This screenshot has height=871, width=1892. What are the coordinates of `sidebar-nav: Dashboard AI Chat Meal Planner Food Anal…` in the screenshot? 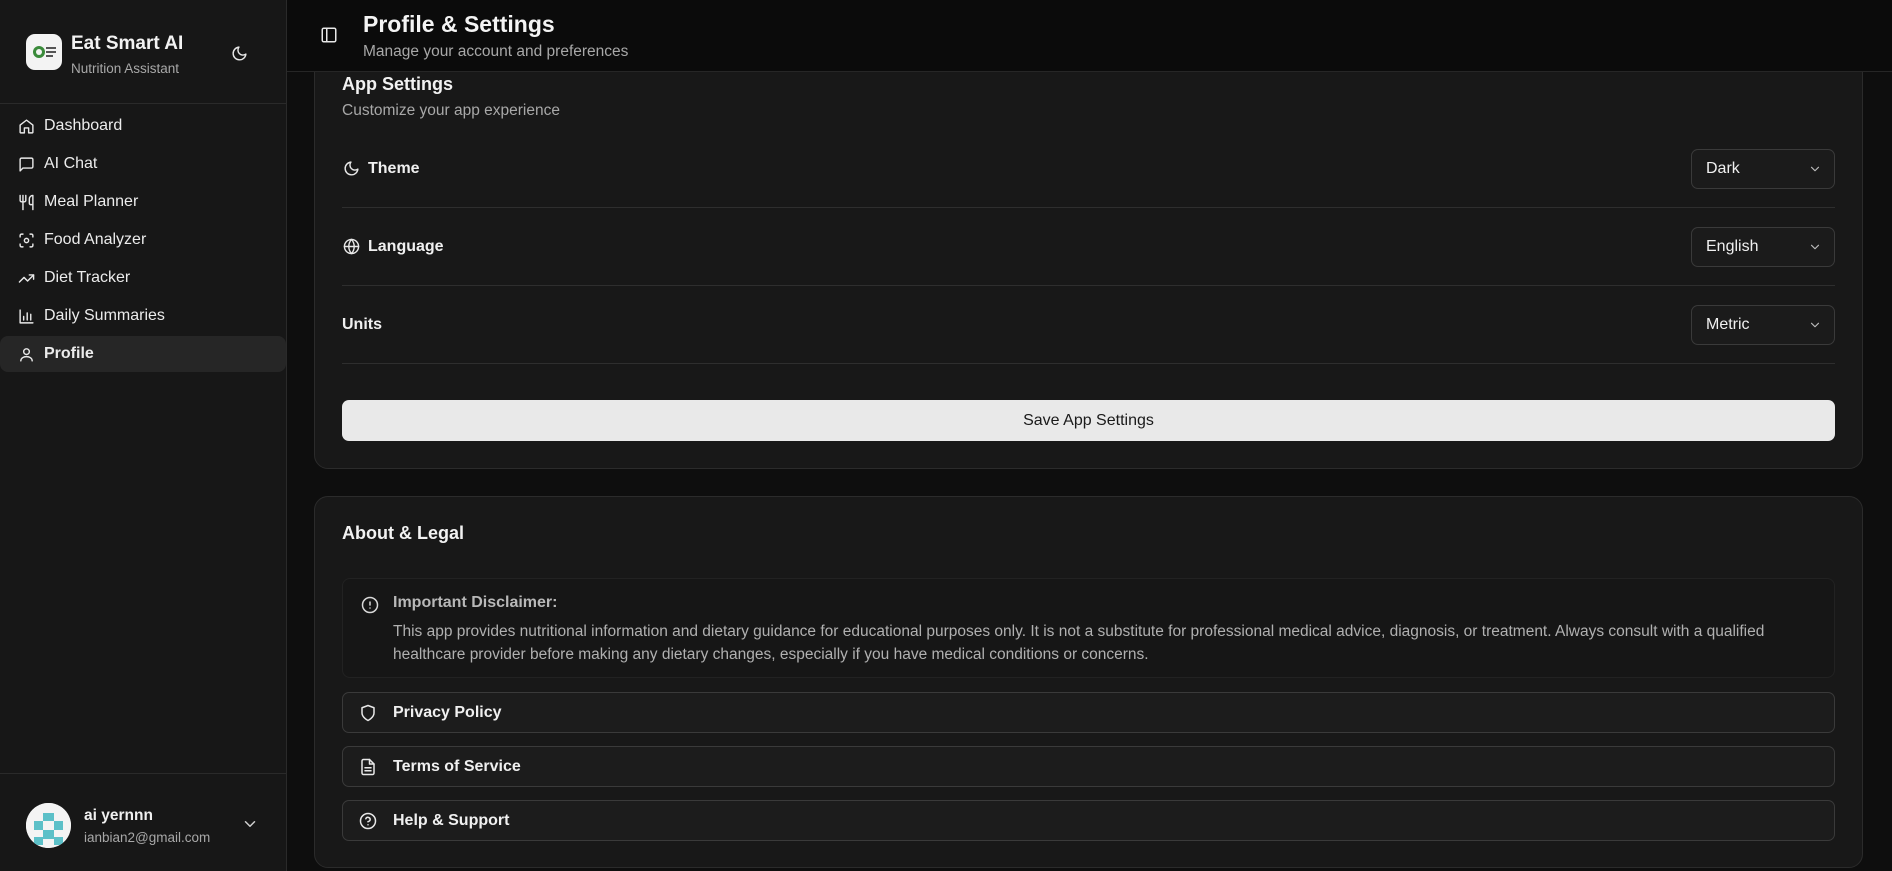 It's located at (143, 238).